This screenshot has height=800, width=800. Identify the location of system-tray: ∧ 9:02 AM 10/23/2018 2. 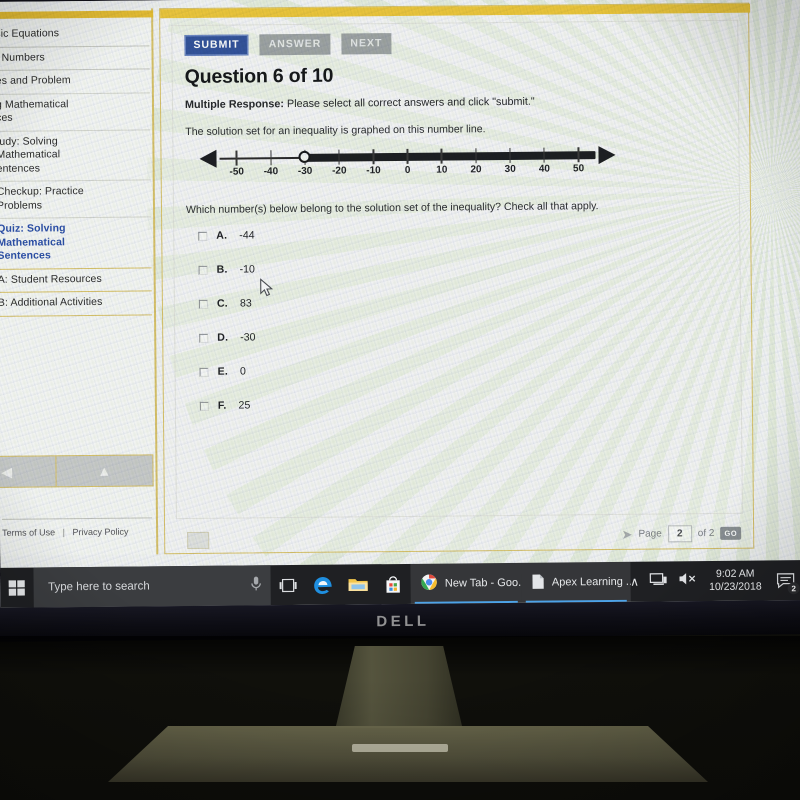
(715, 581).